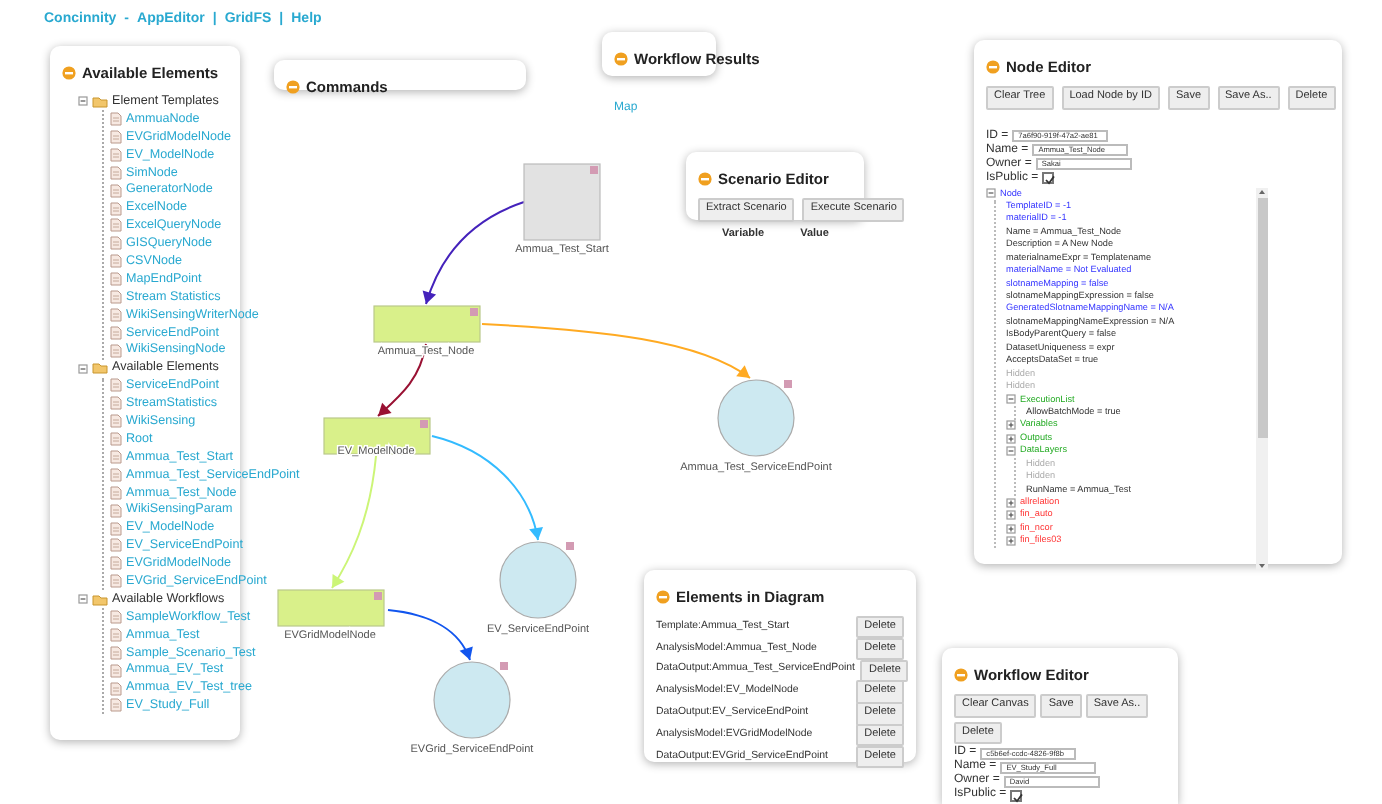 The width and height of the screenshot is (1382, 804). I want to click on template-node, so click(562, 202).